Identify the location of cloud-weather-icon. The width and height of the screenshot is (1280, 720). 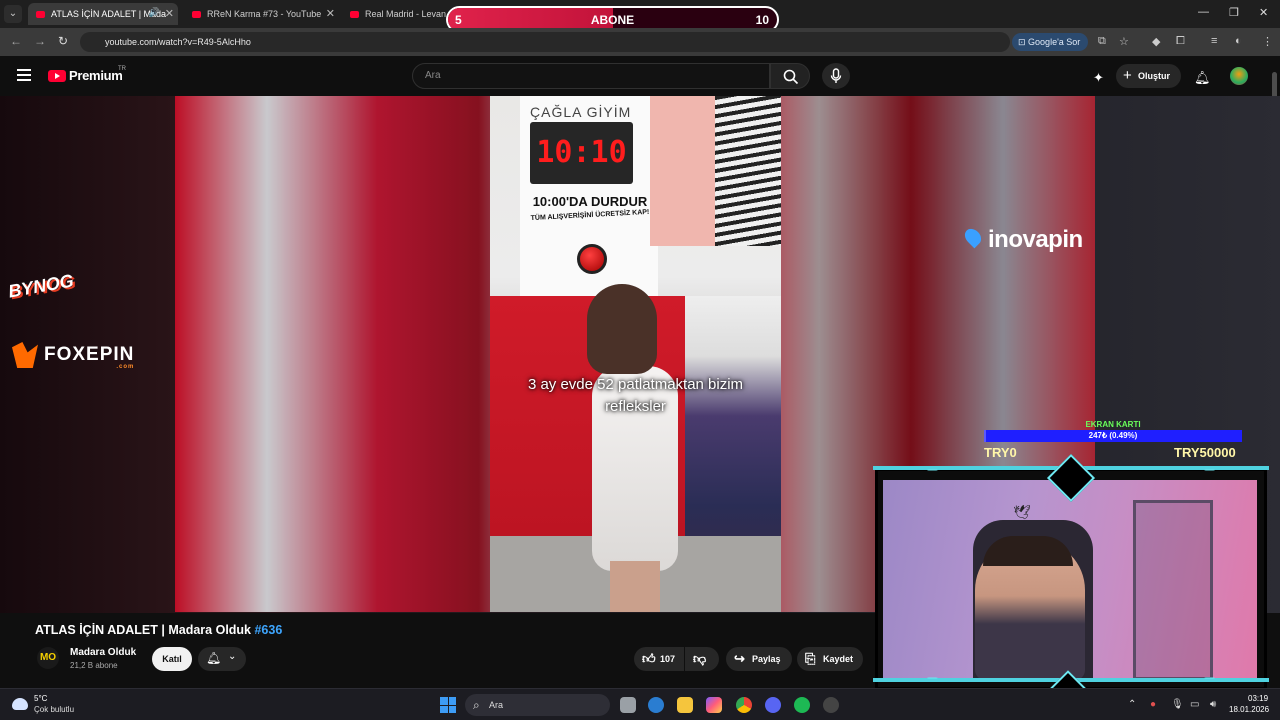
(20, 704).